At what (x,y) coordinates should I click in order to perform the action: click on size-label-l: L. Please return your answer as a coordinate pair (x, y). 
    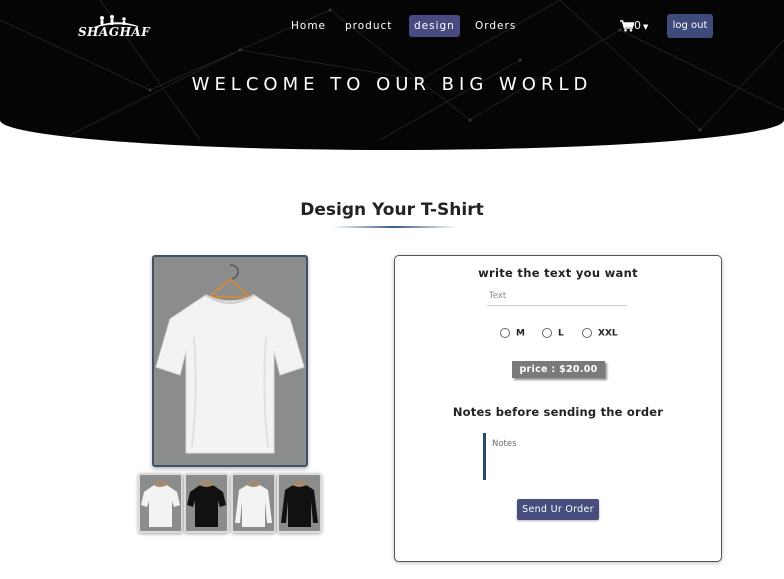
    Looking at the image, I should click on (561, 333).